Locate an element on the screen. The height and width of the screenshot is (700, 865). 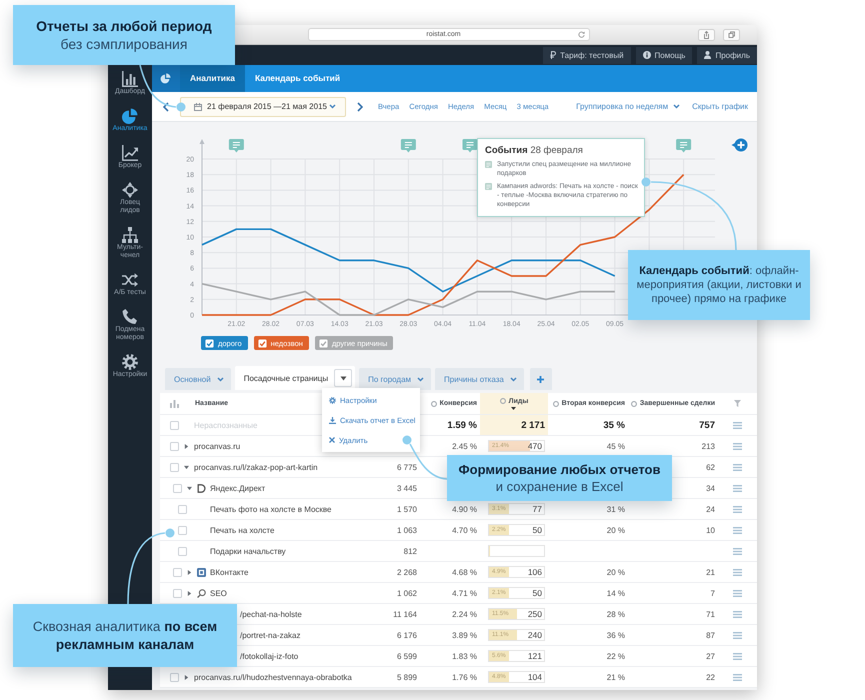
tab-menu-button is located at coordinates (343, 378).